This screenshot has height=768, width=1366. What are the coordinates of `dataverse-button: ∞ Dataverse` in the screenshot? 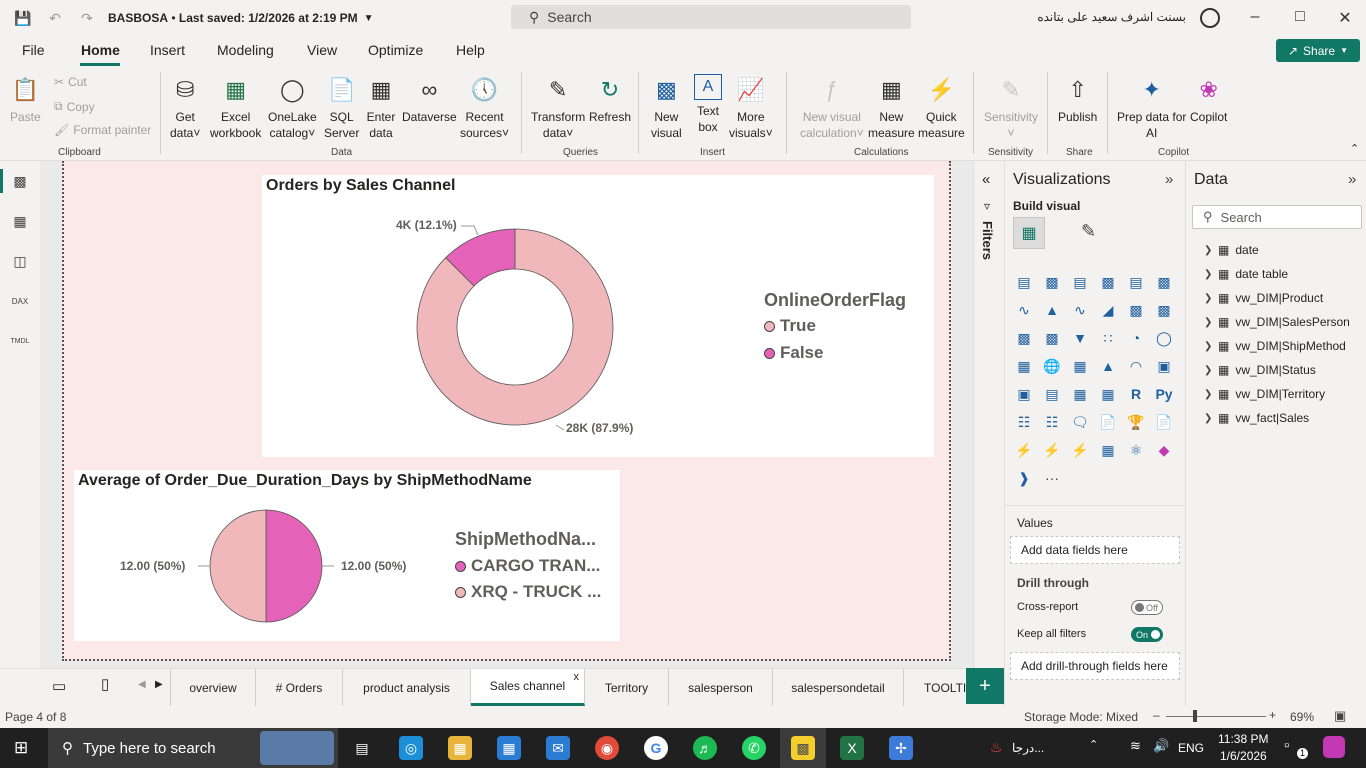 It's located at (429, 99).